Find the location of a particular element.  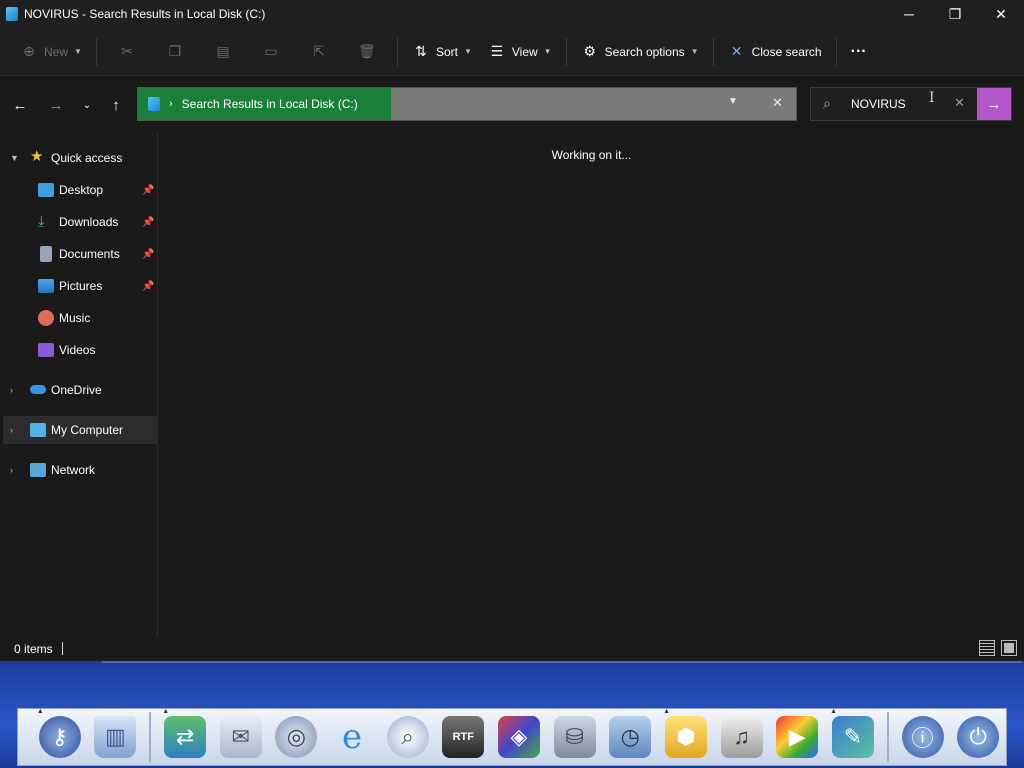

cut-button: ✂ is located at coordinates (127, 52).